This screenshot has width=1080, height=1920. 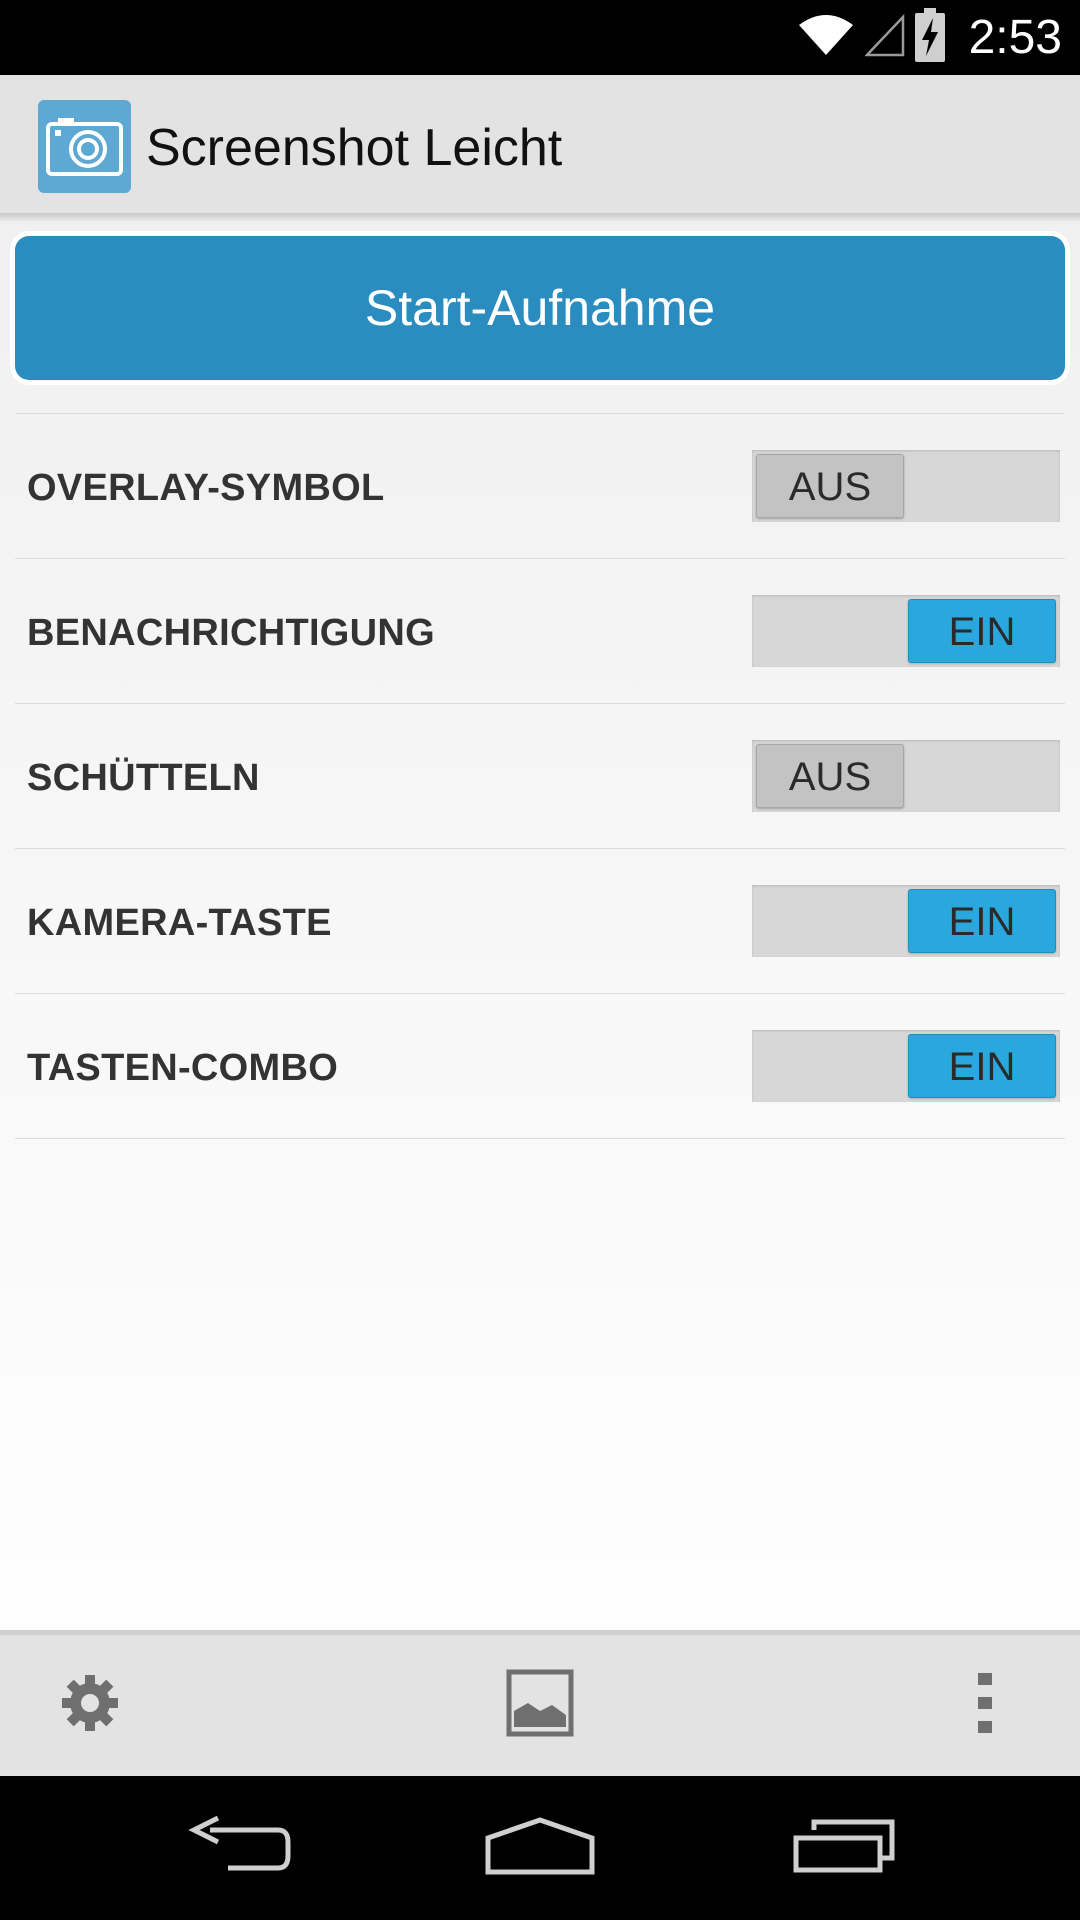 I want to click on home-icon, so click(x=540, y=1848).